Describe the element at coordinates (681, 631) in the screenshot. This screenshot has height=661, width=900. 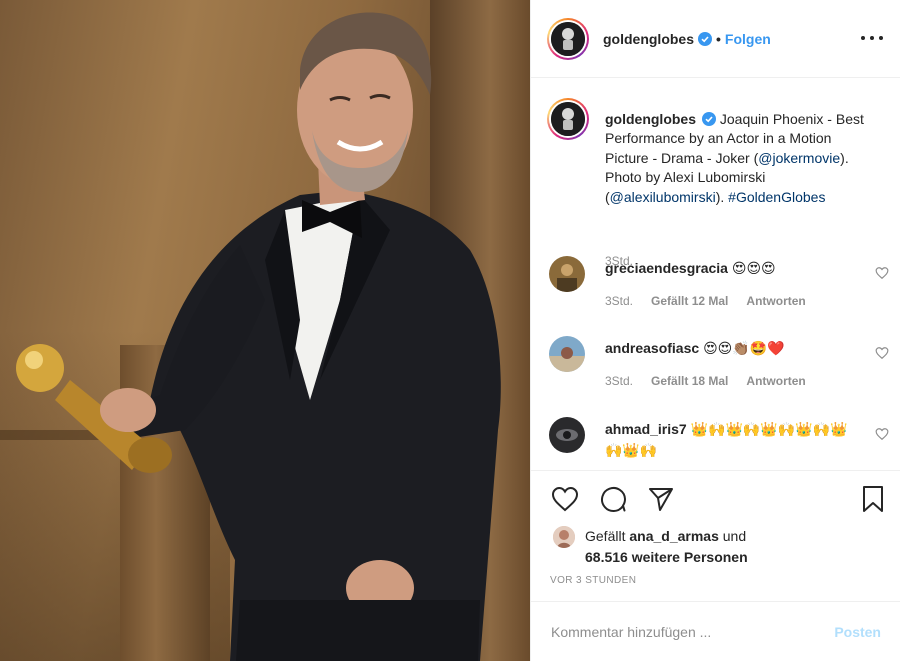
I see `comment-input` at that location.